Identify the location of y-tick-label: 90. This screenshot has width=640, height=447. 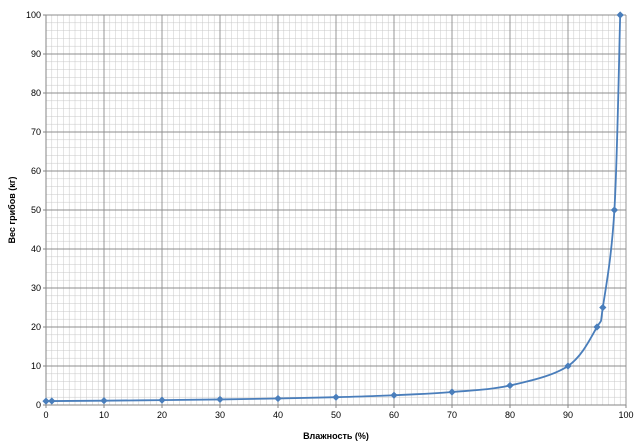
(36, 54).